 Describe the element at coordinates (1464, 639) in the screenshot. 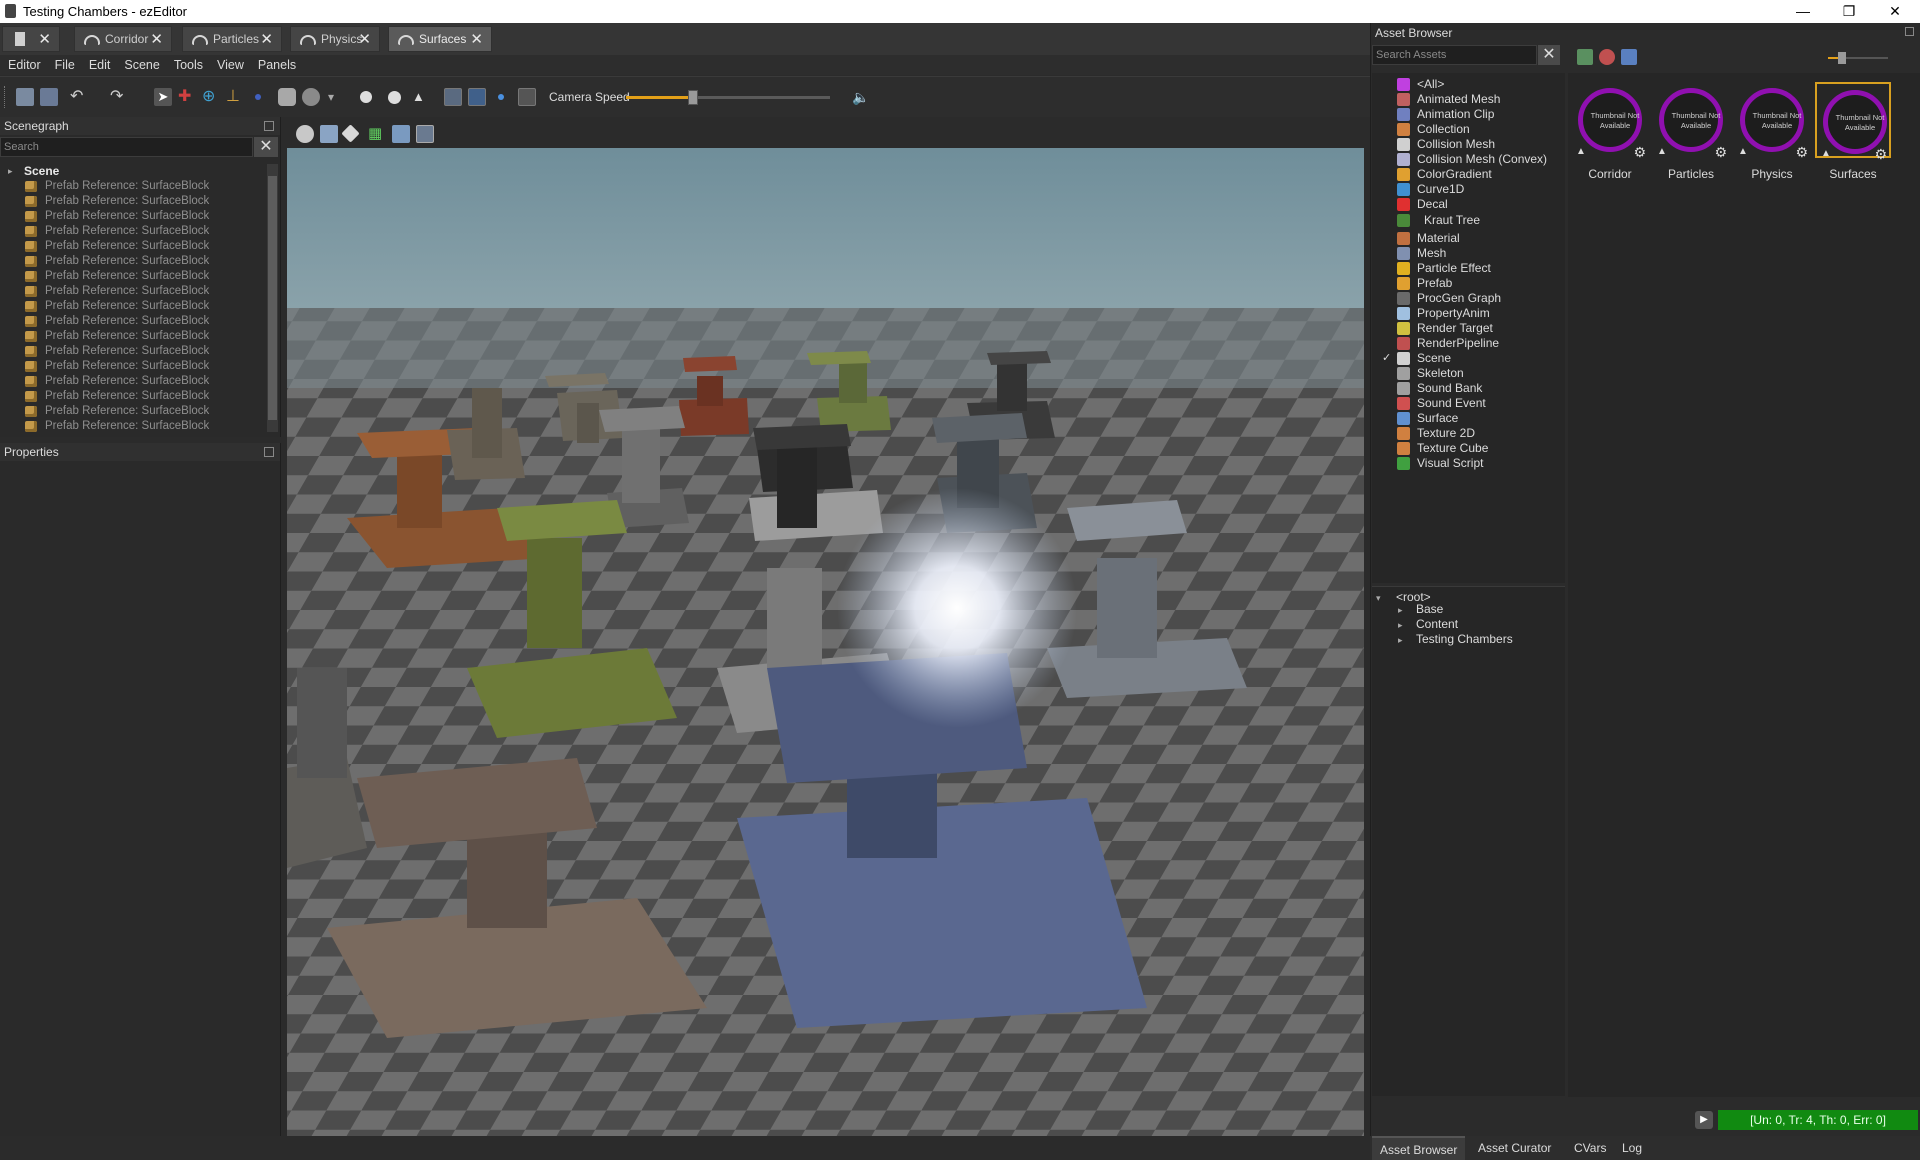

I see `folder-testing-chambers: Testing Chambers` at that location.